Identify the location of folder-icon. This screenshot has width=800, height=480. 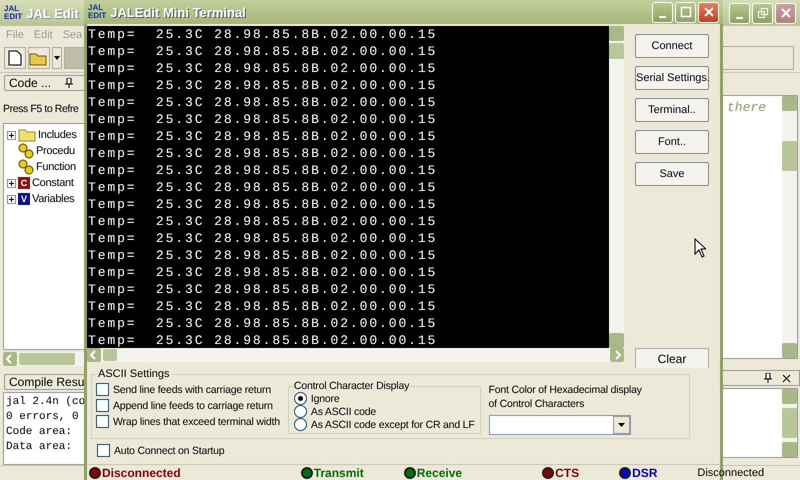
(27, 135).